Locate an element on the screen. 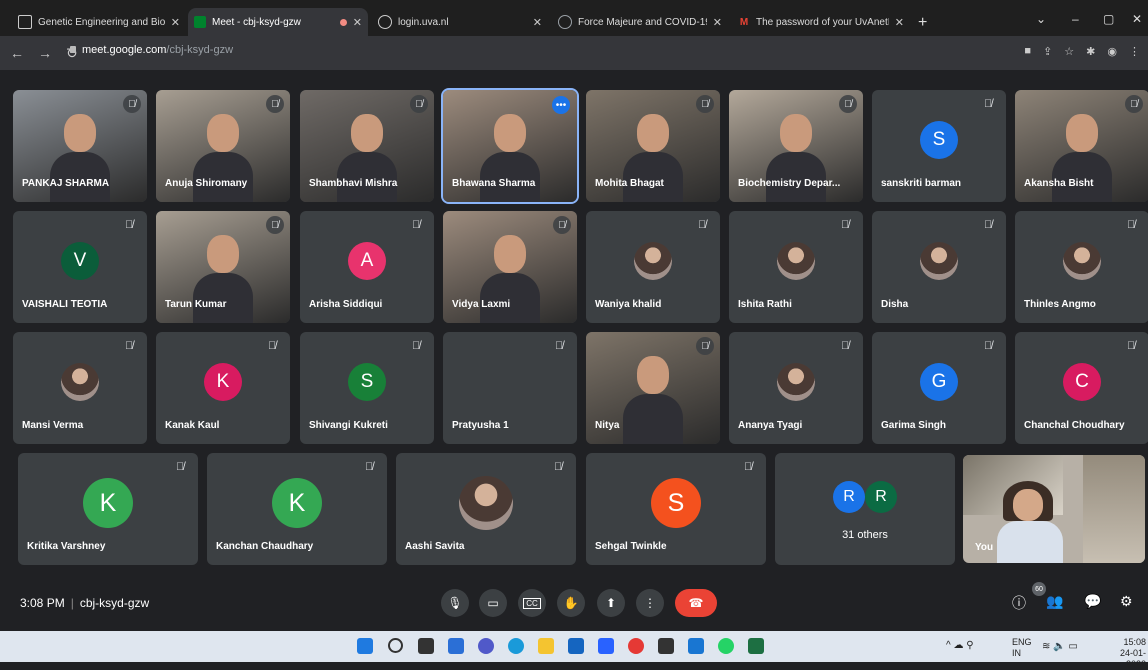 This screenshot has height=670, width=1148. language-indicator: ENG IN is located at coordinates (1022, 648).